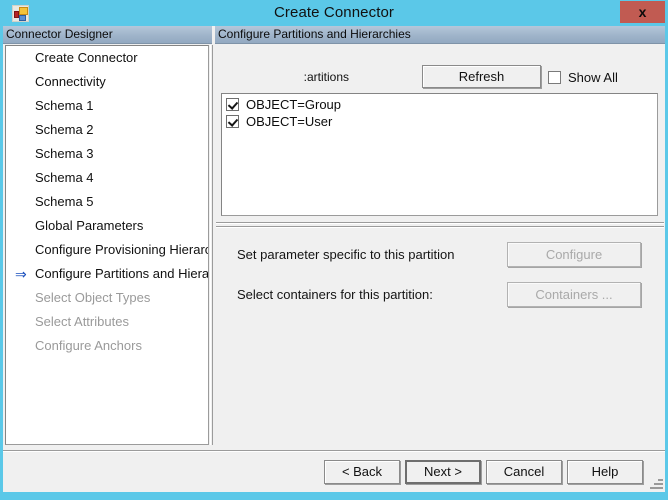 The height and width of the screenshot is (500, 668). I want to click on horizontal-splitter, so click(440, 225).